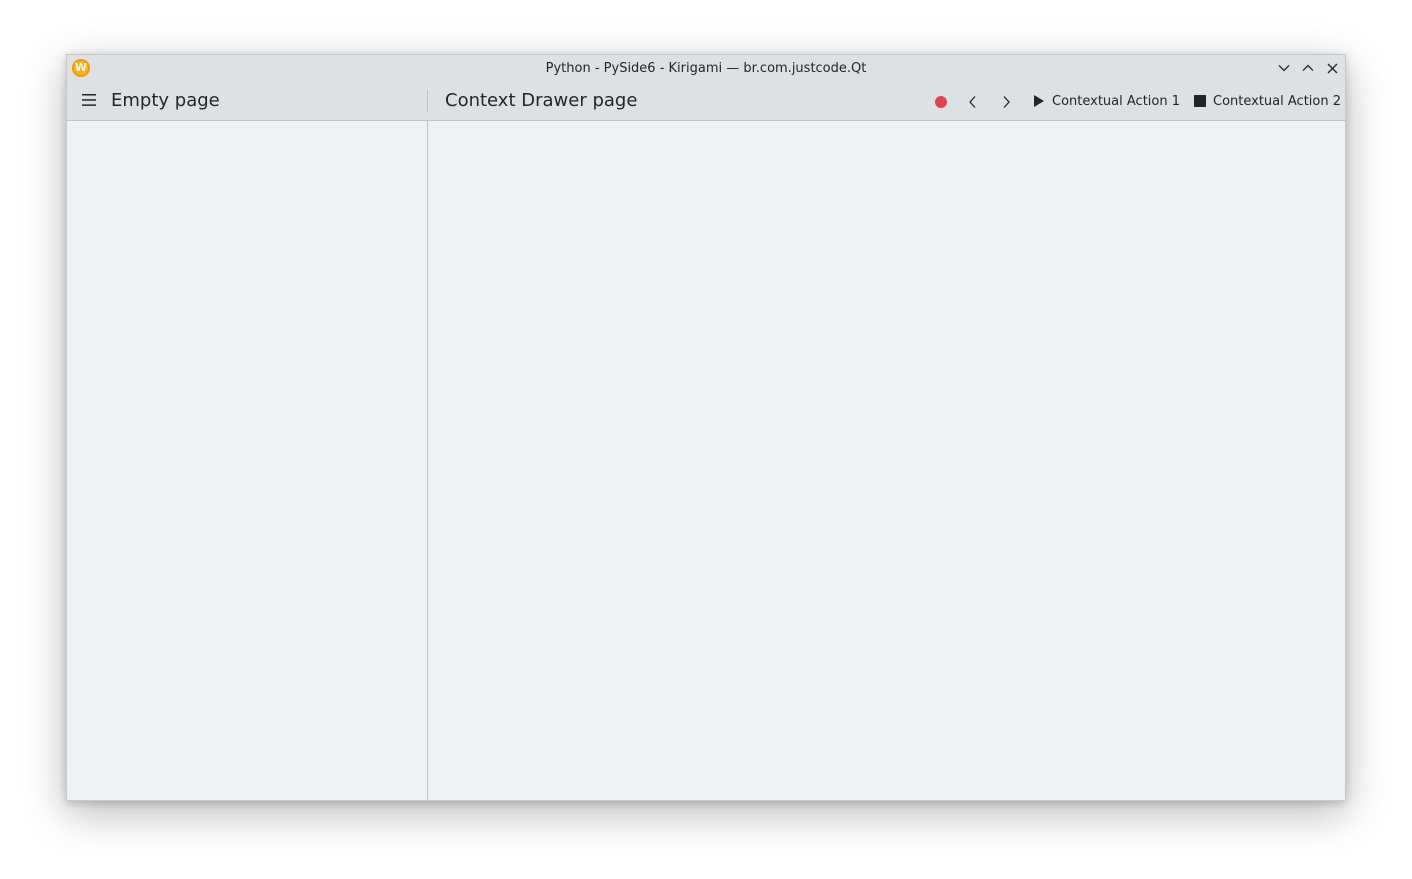 This screenshot has width=1412, height=879. I want to click on left-page-title: Empty page, so click(165, 100).